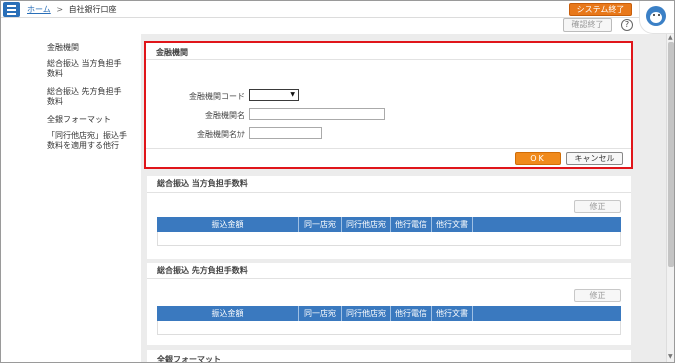  What do you see at coordinates (337, 9) in the screenshot?
I see `top-bar: ホーム > 自社銀行口座 システム終了` at bounding box center [337, 9].